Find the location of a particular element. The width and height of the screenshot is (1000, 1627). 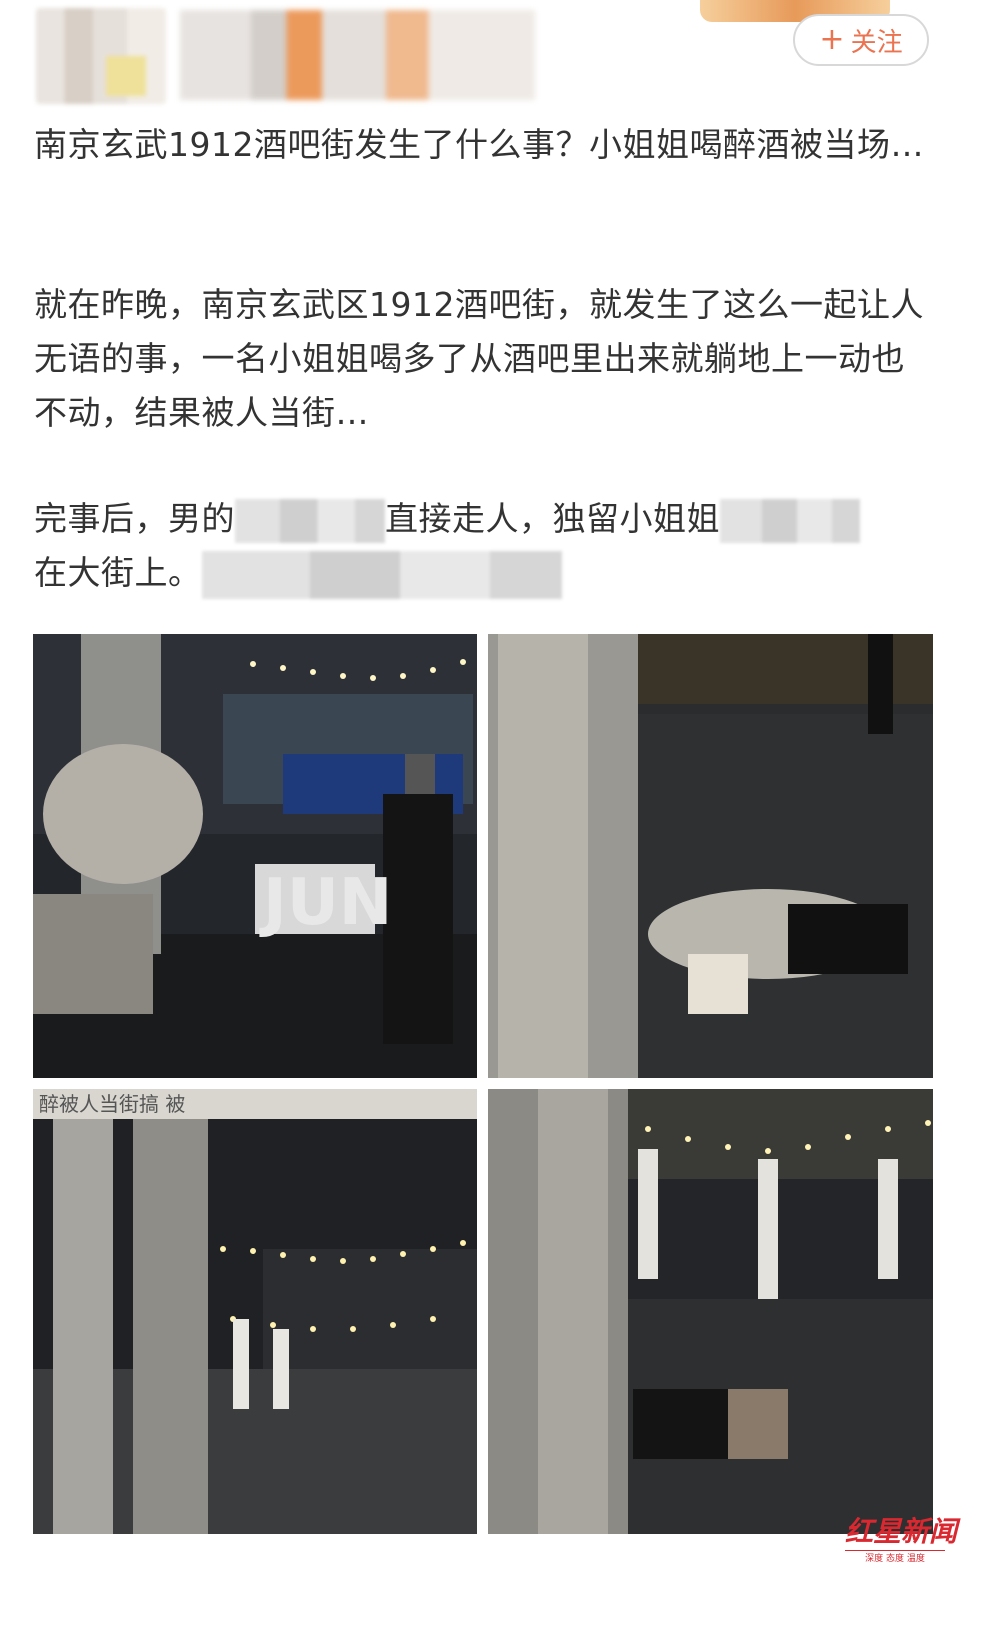

plus-icon: + is located at coordinates (832, 39).